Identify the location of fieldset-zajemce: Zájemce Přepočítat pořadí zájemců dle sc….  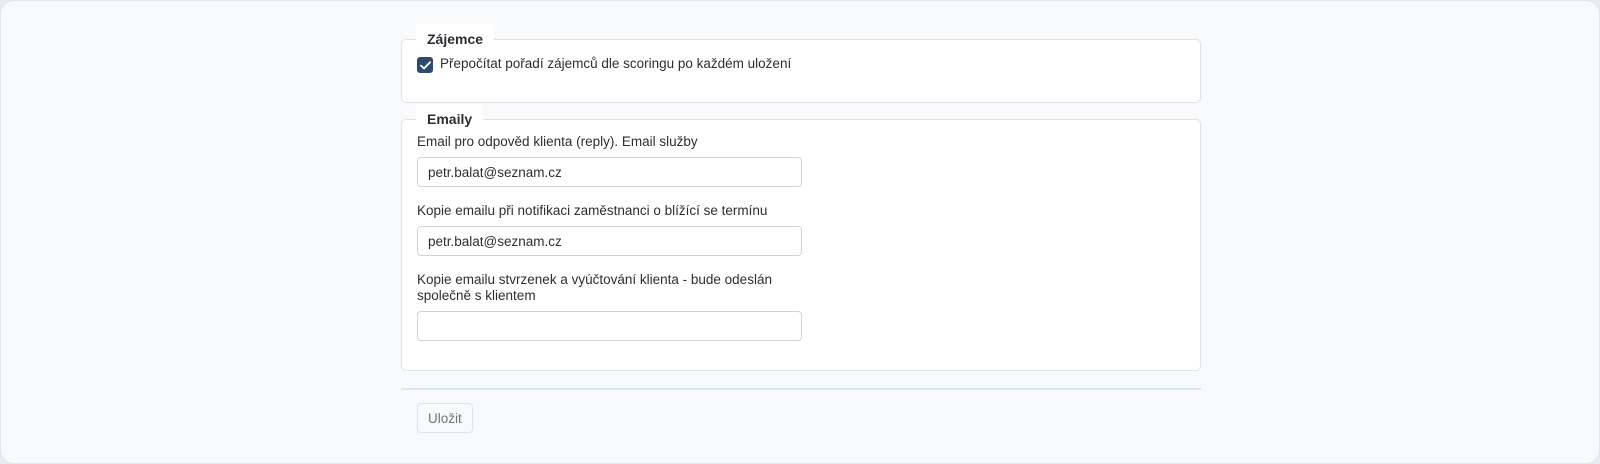
(801, 63).